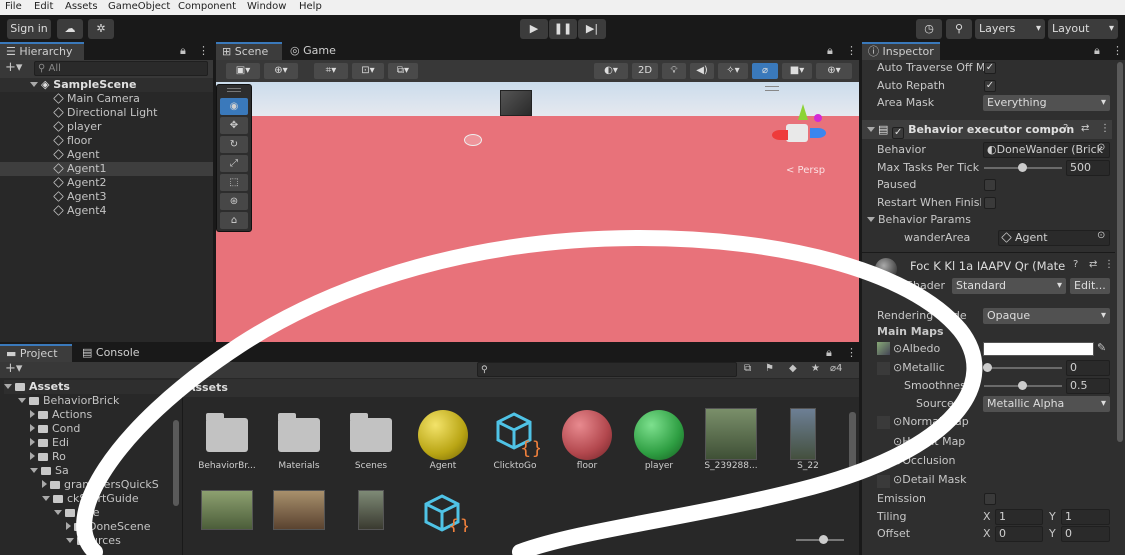  Describe the element at coordinates (780, 135) in the screenshot. I see `gizmo-x-axis` at that location.